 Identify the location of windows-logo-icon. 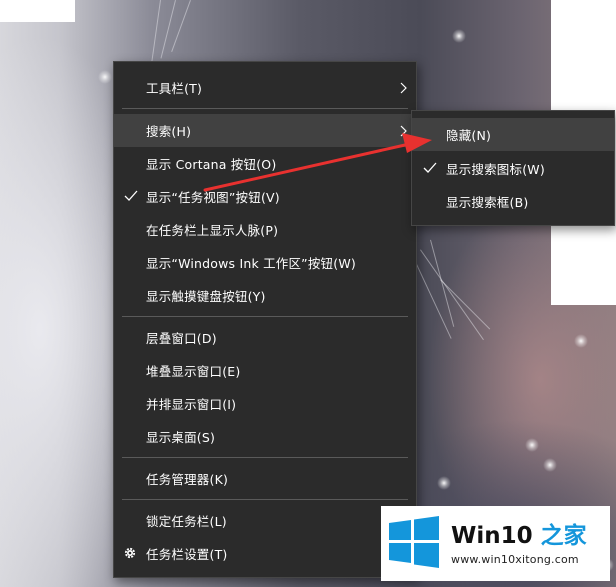
(414, 542).